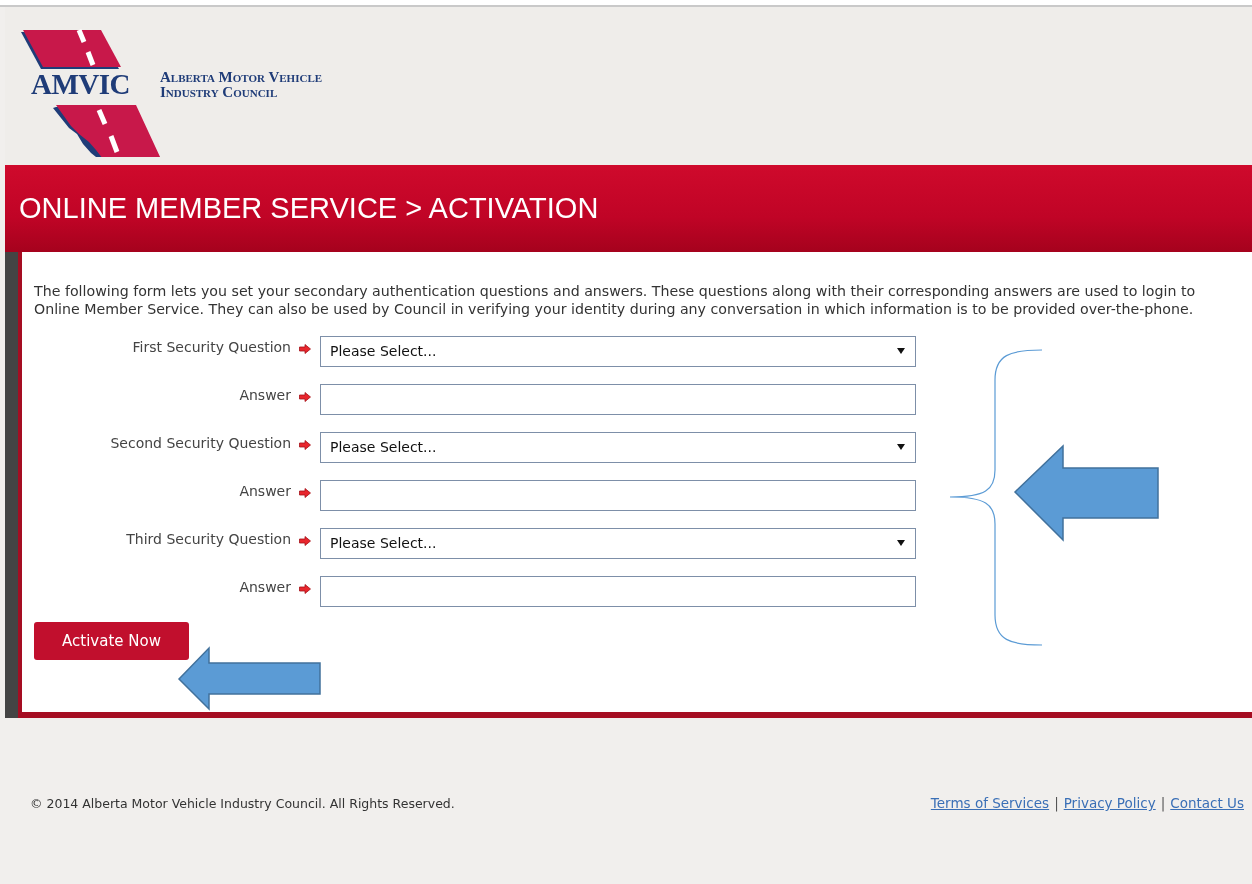 This screenshot has width=1252, height=884. I want to click on copyright-text: © 2014 Alberta Motor Vehicle Industry Council. All Rights Reserved., so click(242, 803).